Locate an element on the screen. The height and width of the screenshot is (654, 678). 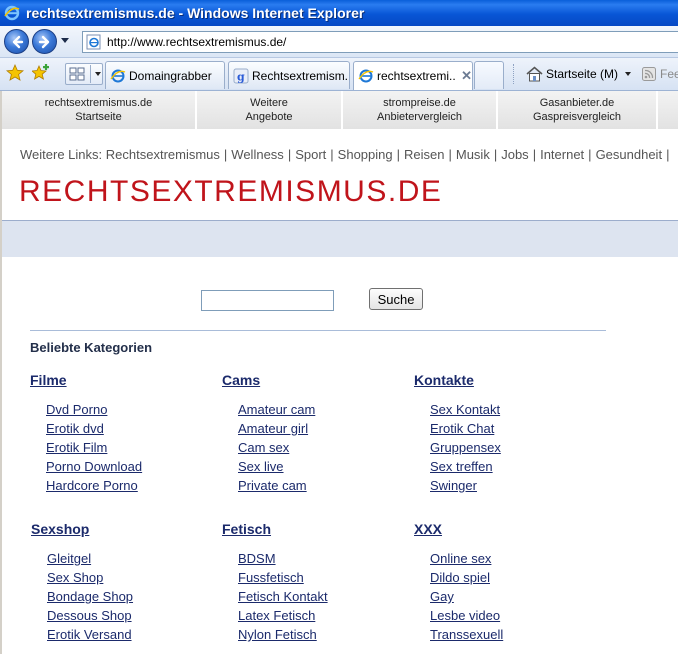
category-link: Porno Download is located at coordinates (94, 466).